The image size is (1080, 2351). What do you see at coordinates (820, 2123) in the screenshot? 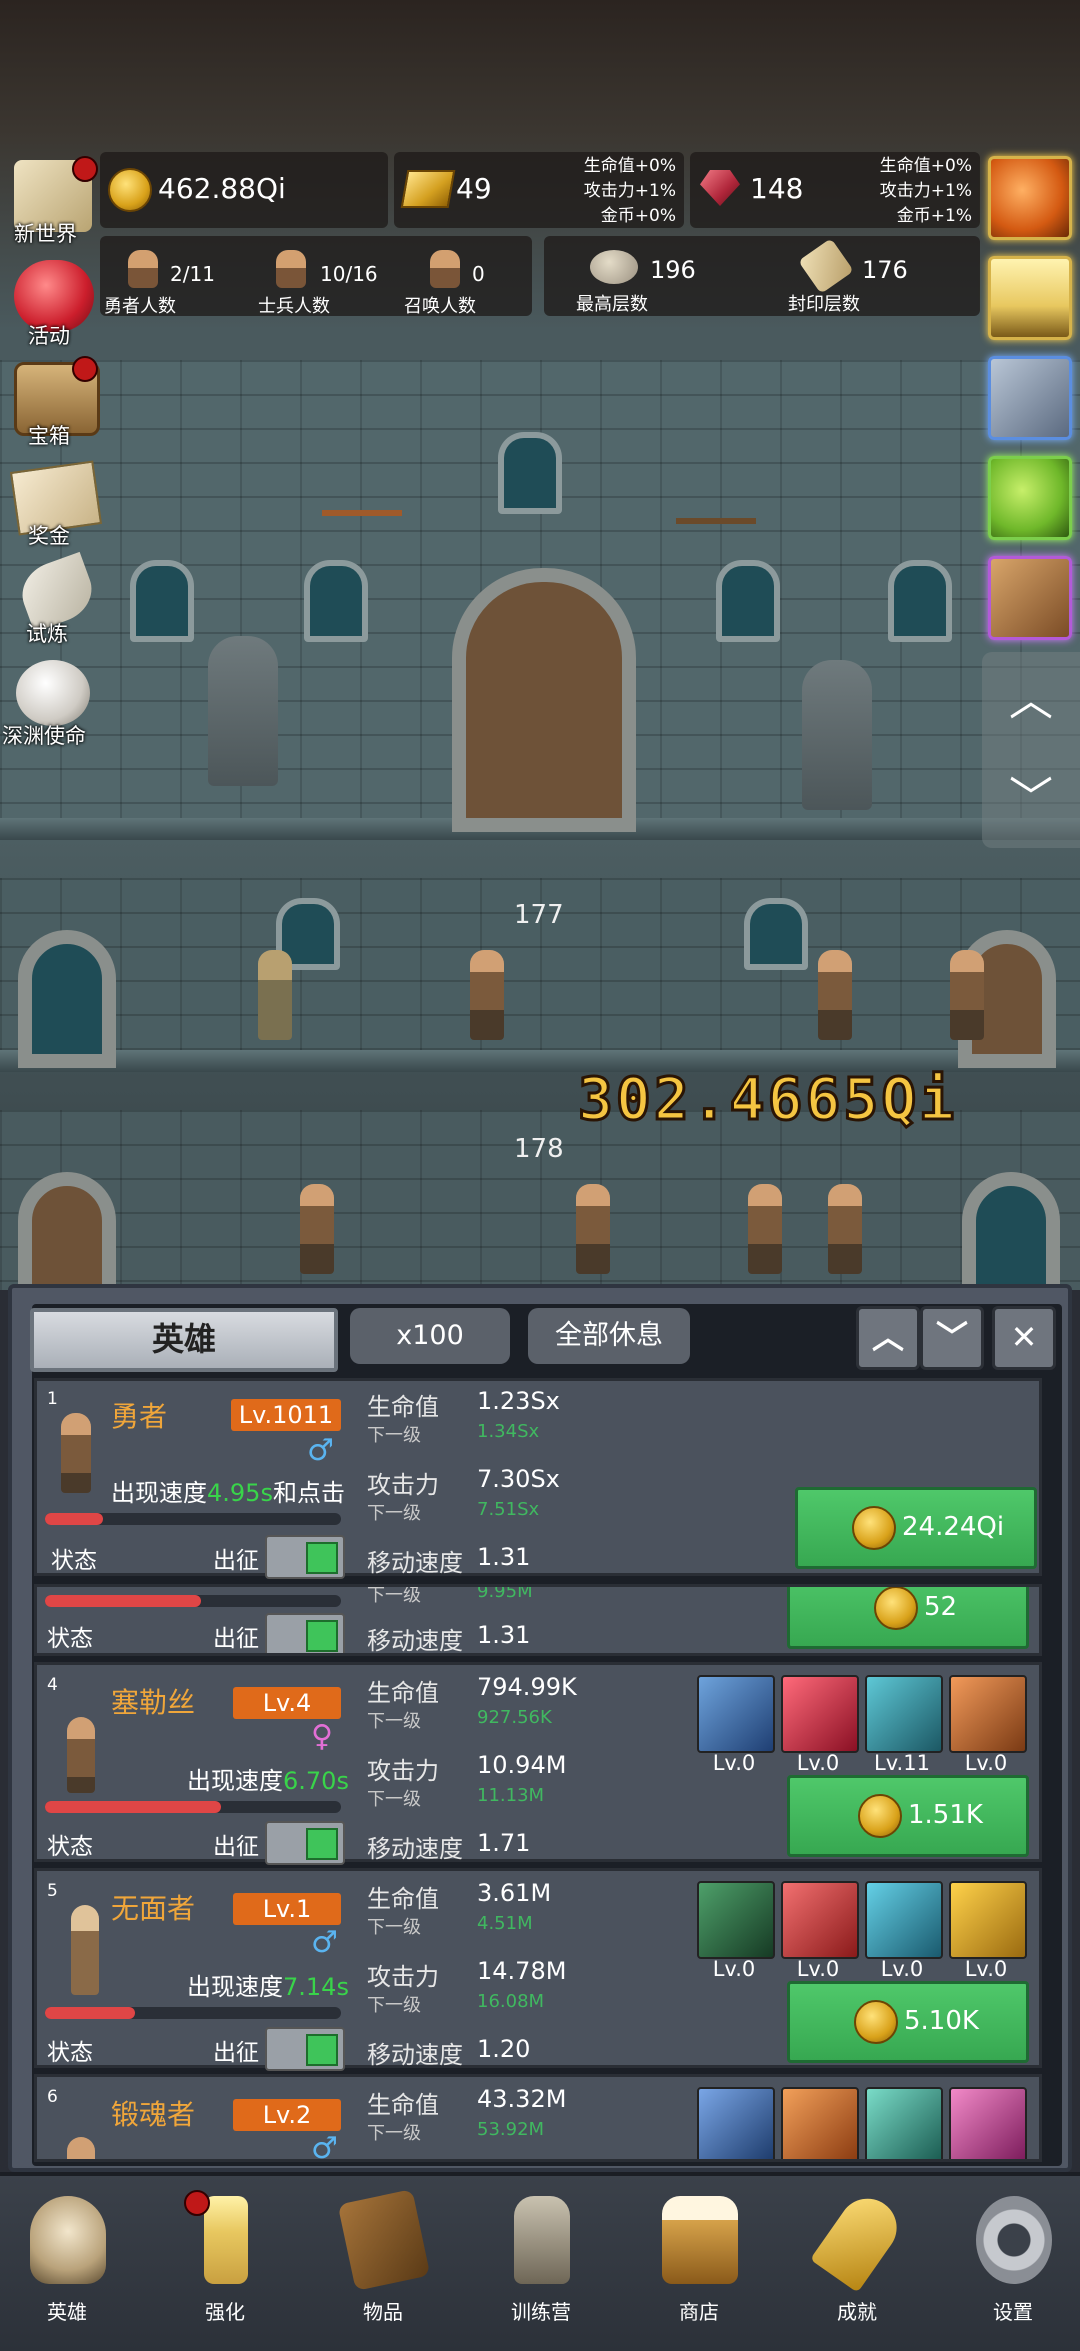
I see `axe-icon` at bounding box center [820, 2123].